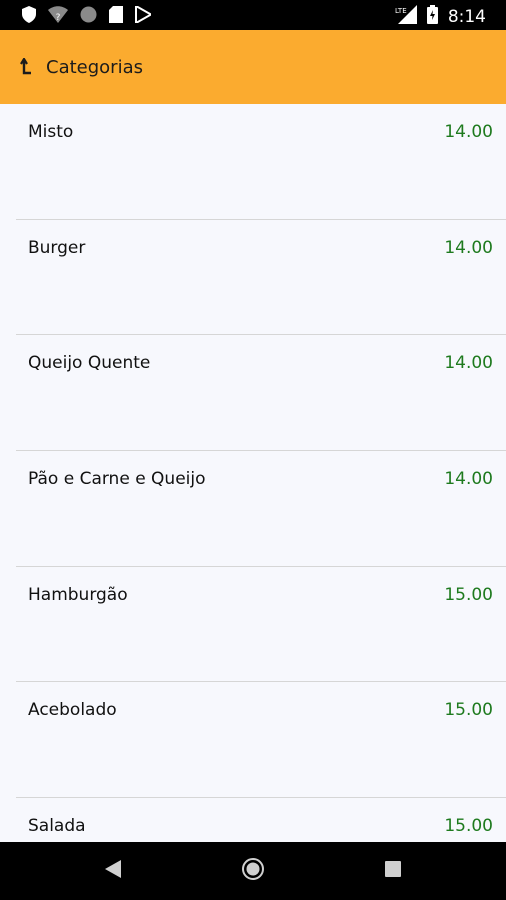 The height and width of the screenshot is (900, 506). What do you see at coordinates (29, 16) in the screenshot?
I see `shield-icon` at bounding box center [29, 16].